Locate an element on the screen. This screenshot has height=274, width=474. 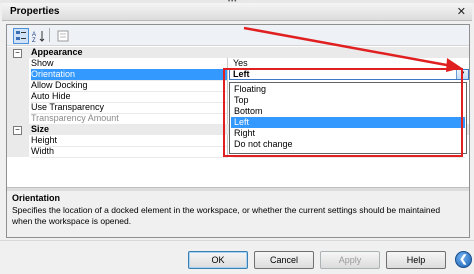
cancel-button: Cancel is located at coordinates (284, 260).